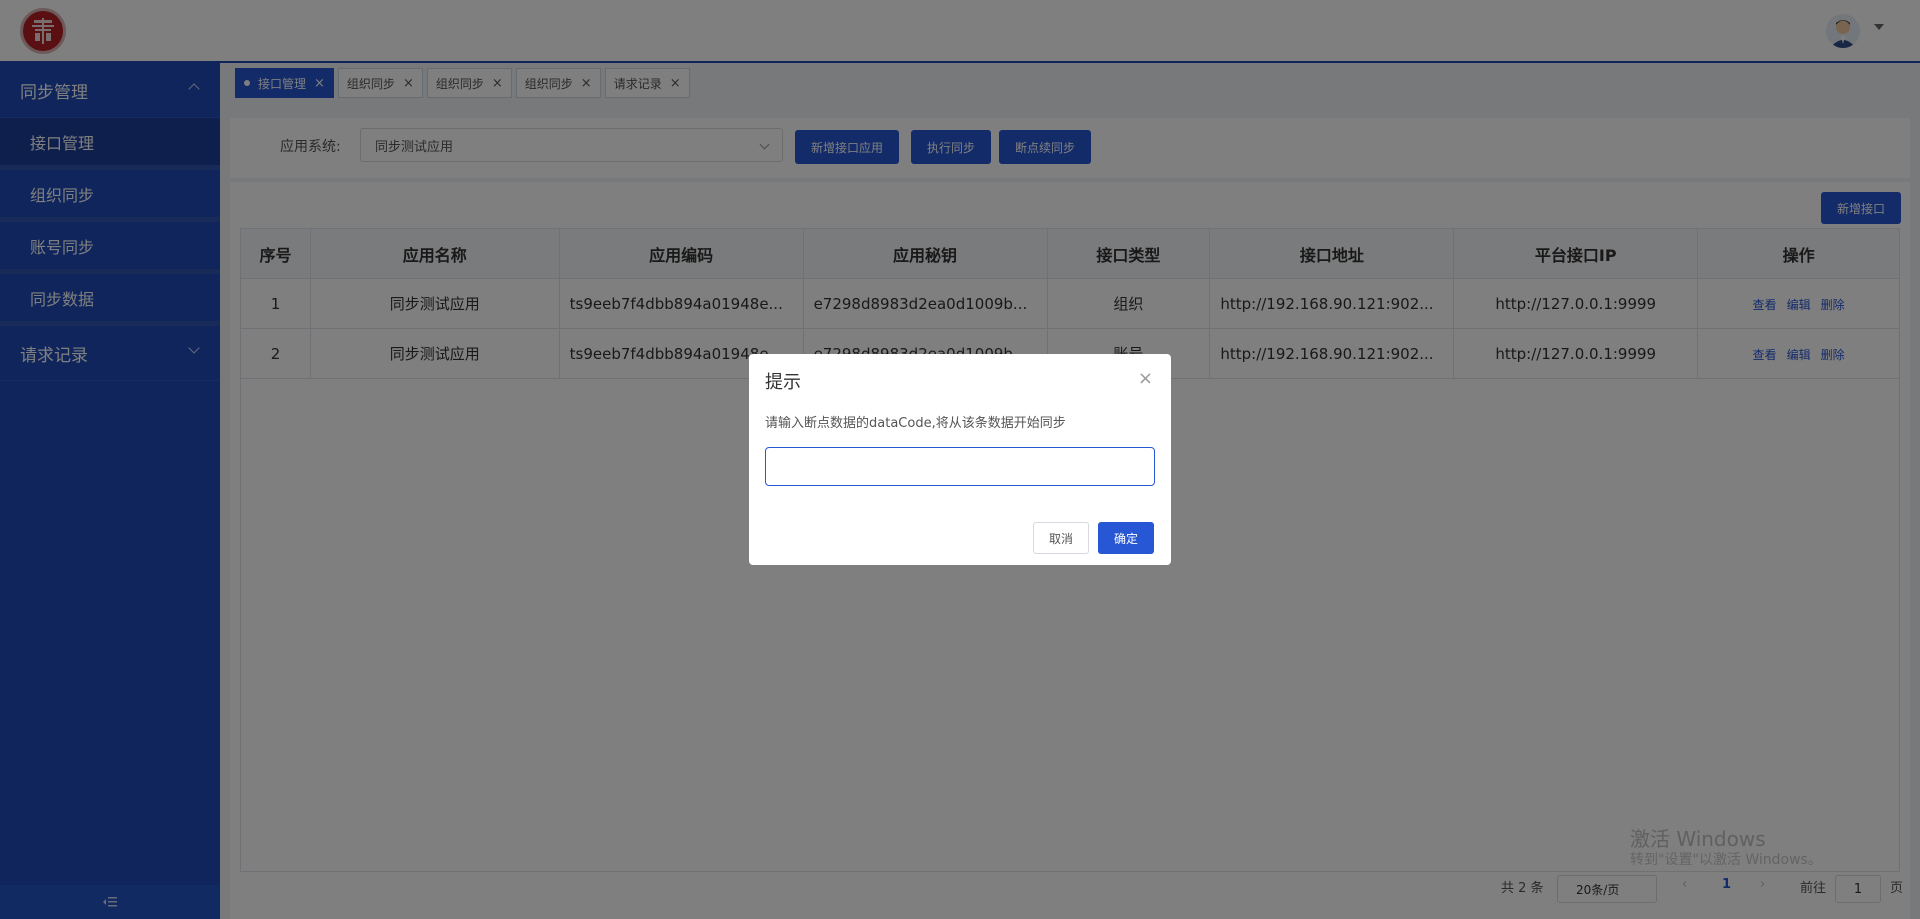 This screenshot has width=1920, height=919. What do you see at coordinates (915, 423) in the screenshot?
I see `dialog-message: 请输入断点数据的dataCode,将从该条数据开始同步` at bounding box center [915, 423].